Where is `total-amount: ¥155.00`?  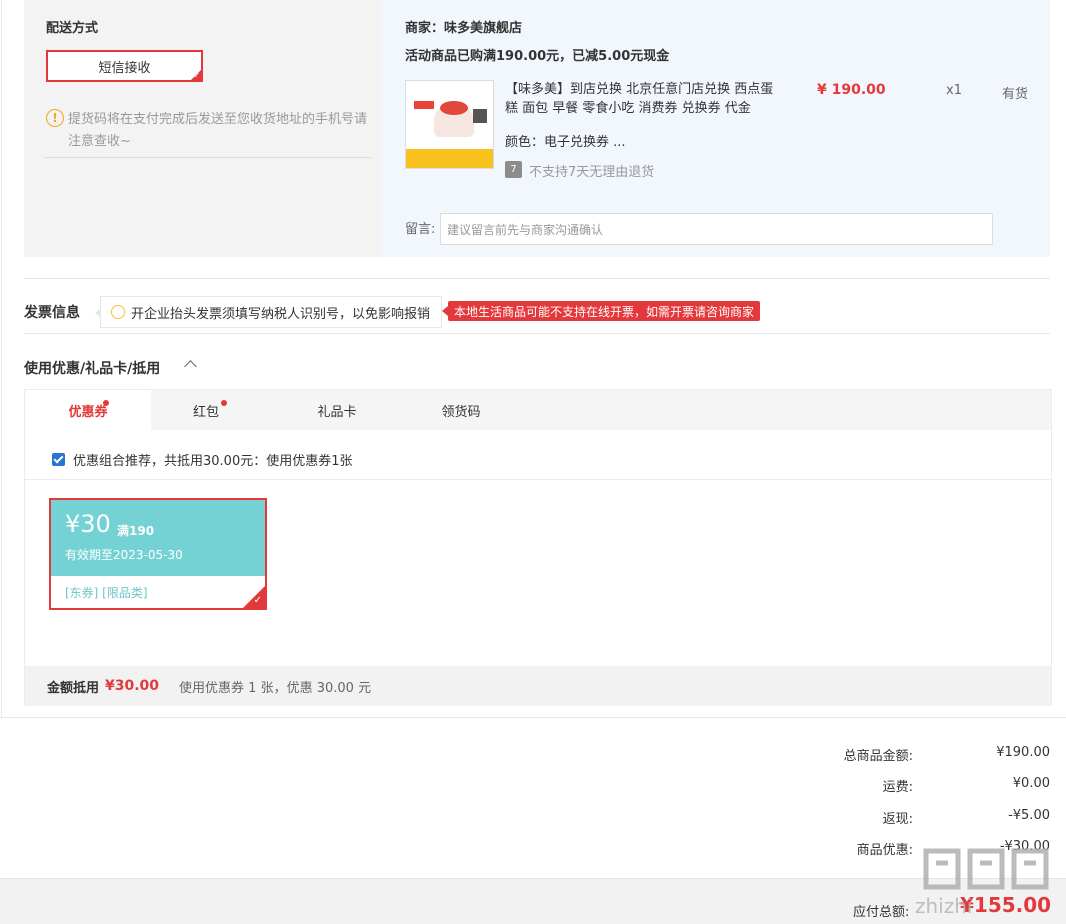
total-amount: ¥155.00 is located at coordinates (1006, 905).